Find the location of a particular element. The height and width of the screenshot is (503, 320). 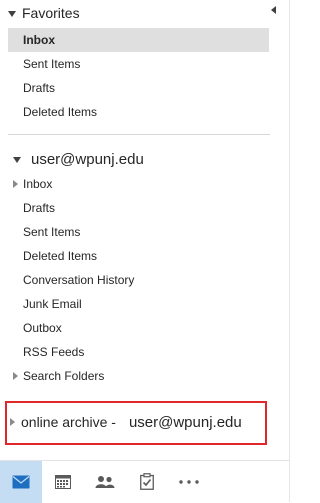

minimize-pane-button is located at coordinates (273, 10).